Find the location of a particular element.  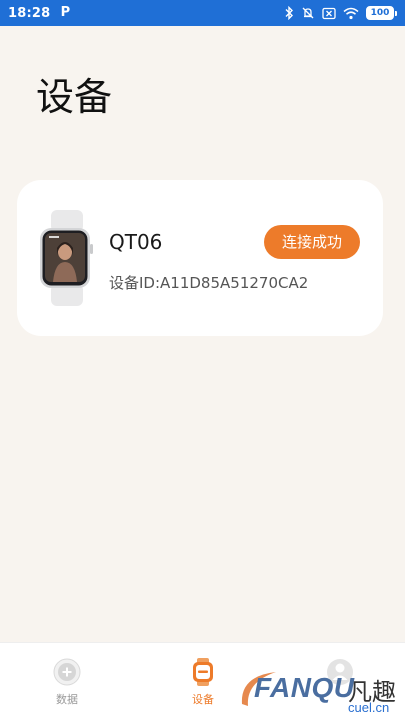

battery-level: 100 is located at coordinates (380, 13).